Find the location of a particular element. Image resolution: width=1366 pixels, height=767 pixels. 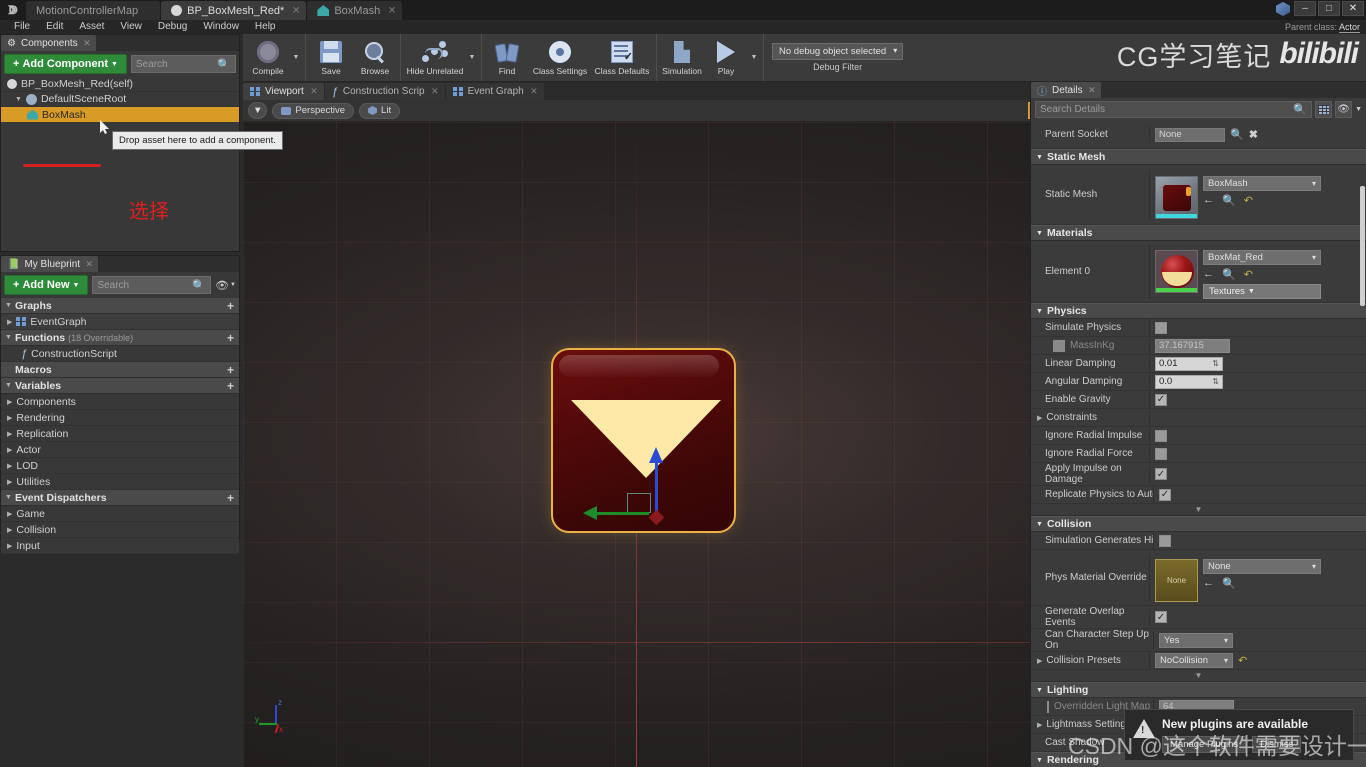

details-search-input: Search Details 🔍 is located at coordinates (1174, 109).